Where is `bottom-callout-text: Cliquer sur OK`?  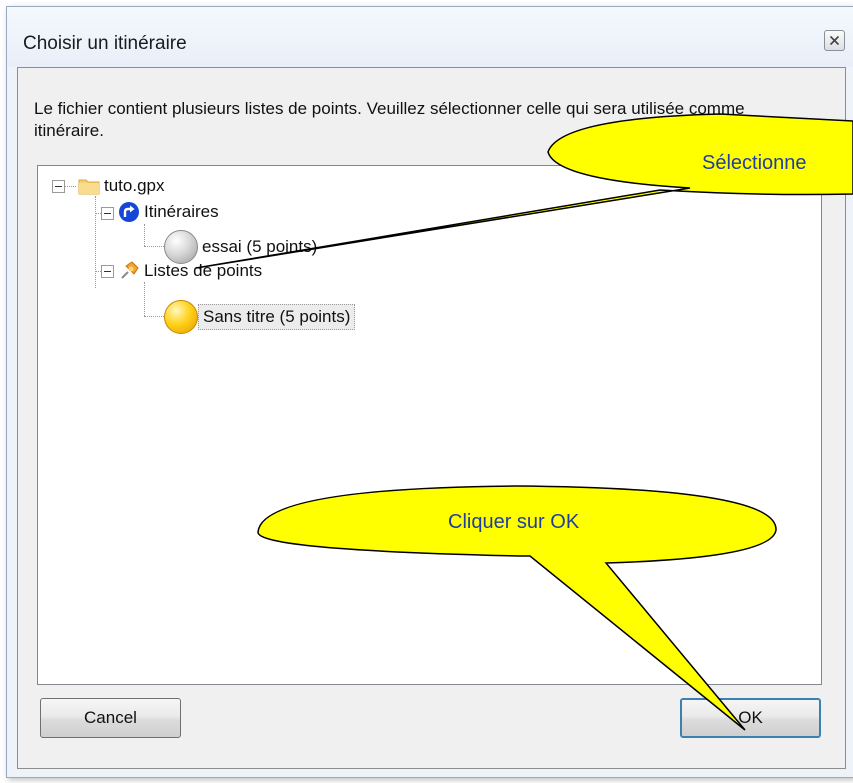 bottom-callout-text: Cliquer sur OK is located at coordinates (514, 522).